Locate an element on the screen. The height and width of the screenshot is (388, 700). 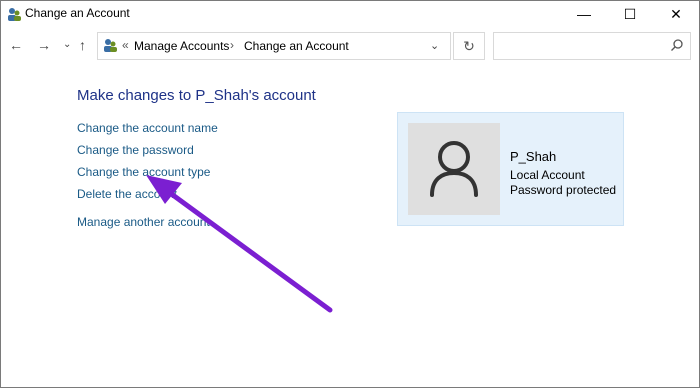
breadcrumb-overflow: « is located at coordinates (125, 45).